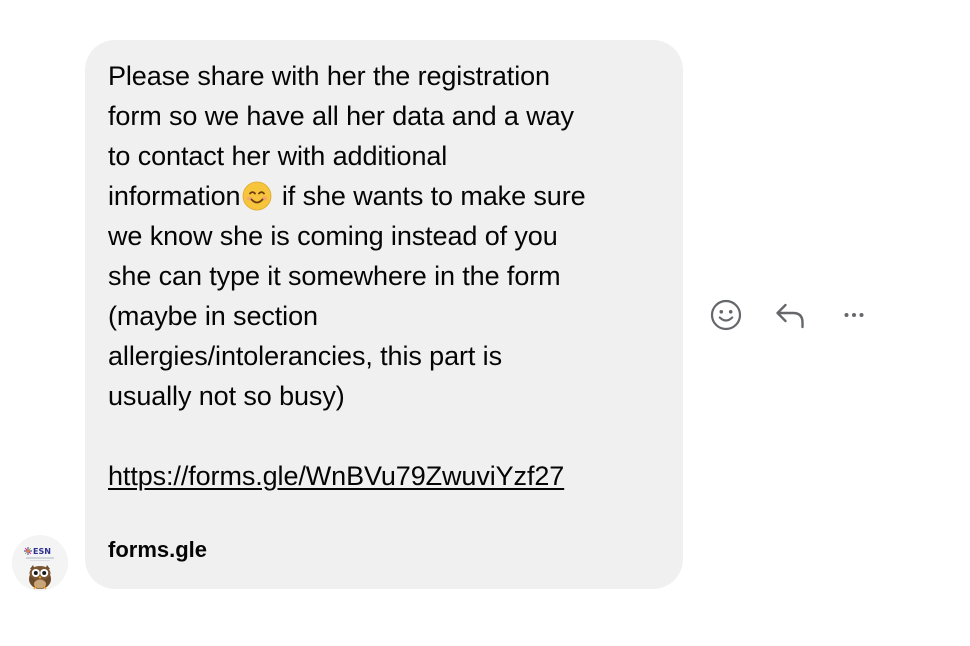 The height and width of the screenshot is (646, 970). I want to click on reply-icon, so click(790, 316).